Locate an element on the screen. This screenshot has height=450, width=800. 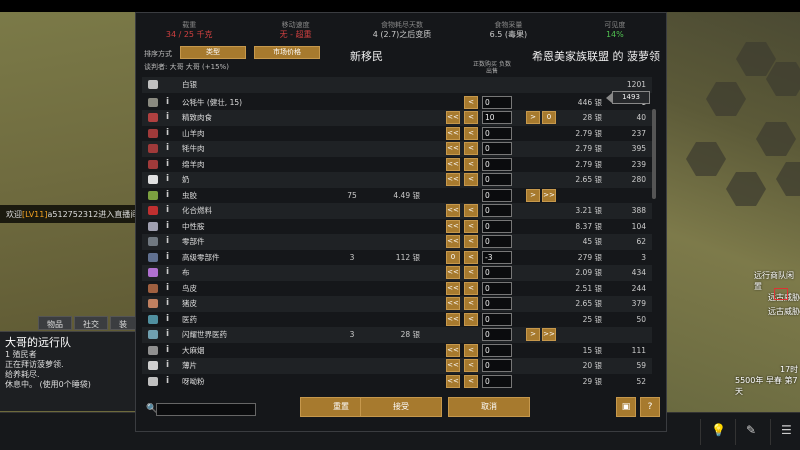
brush-icon: ✎ is located at coordinates (750, 432).